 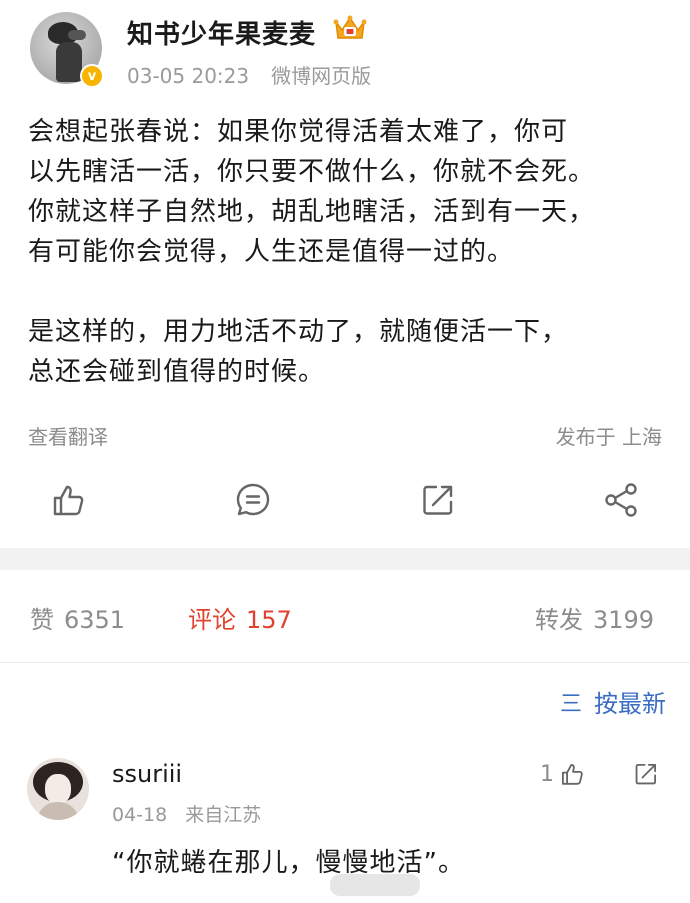 I want to click on post-line: 你就这样子自然地，胡乱地瞎活，活到有一天，, so click(x=312, y=212).